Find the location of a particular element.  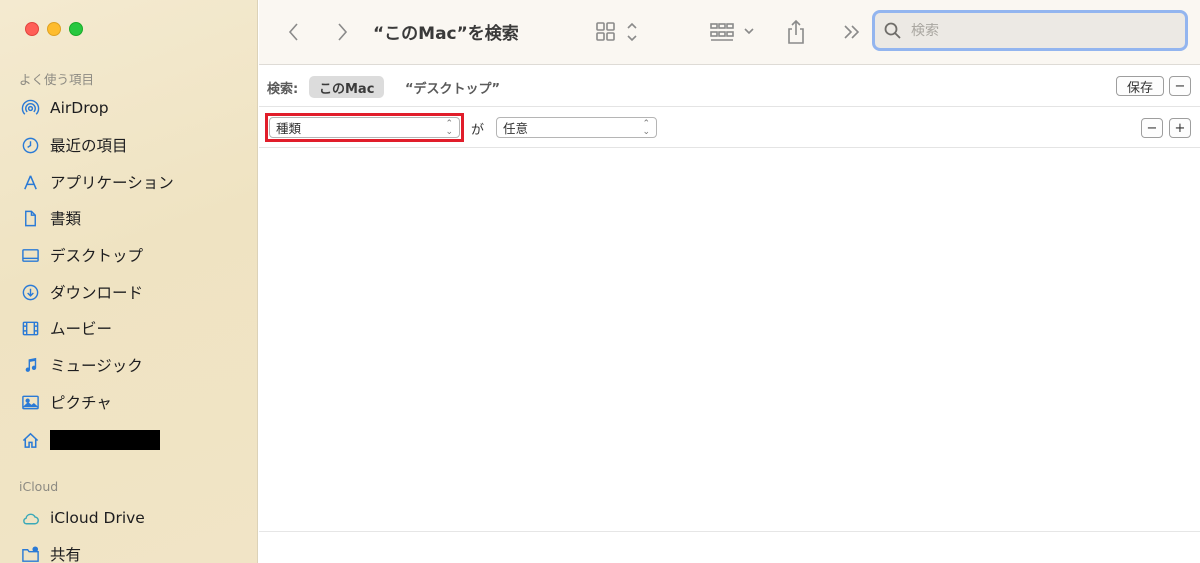

redacted-username is located at coordinates (105, 440).